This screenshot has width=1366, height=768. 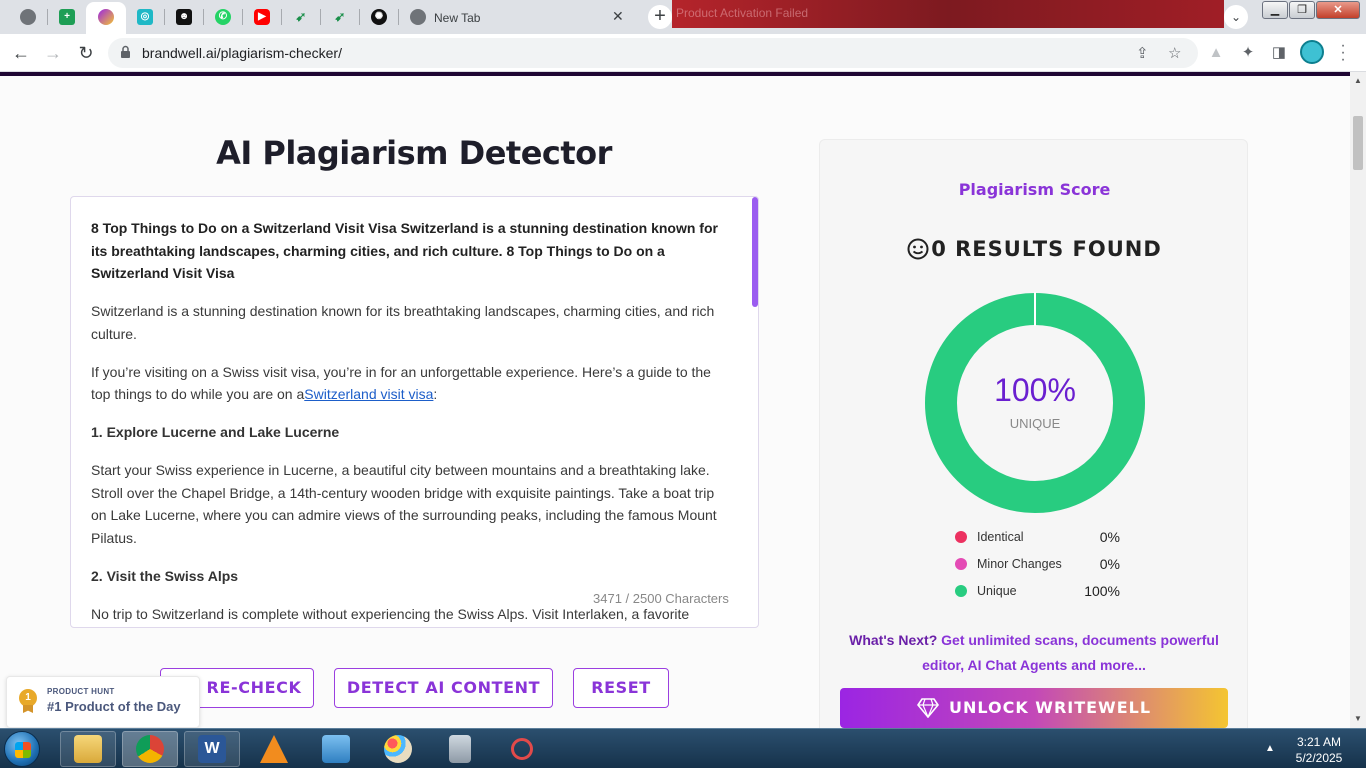 I want to click on page-title: AI Plagiarism Detector, so click(x=414, y=153).